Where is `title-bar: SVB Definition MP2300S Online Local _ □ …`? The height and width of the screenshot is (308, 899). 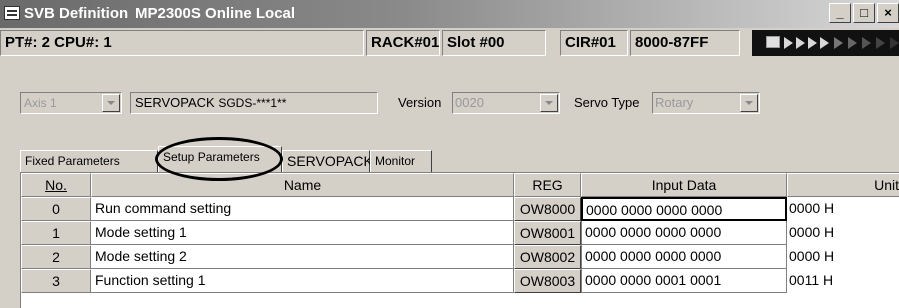 title-bar: SVB Definition MP2300S Online Local _ □ … is located at coordinates (449, 14).